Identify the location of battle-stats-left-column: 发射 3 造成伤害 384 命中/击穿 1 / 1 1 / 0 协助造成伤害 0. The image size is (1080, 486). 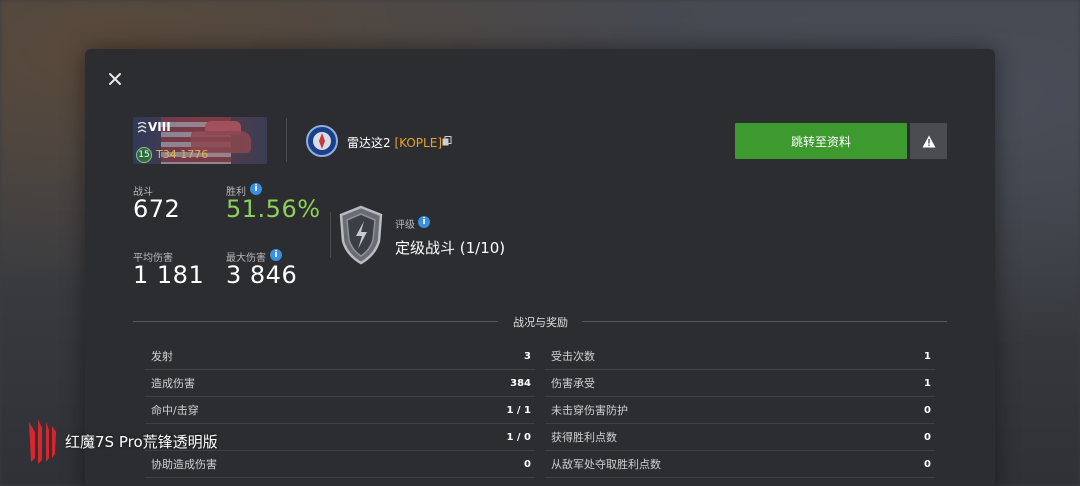
(340, 410).